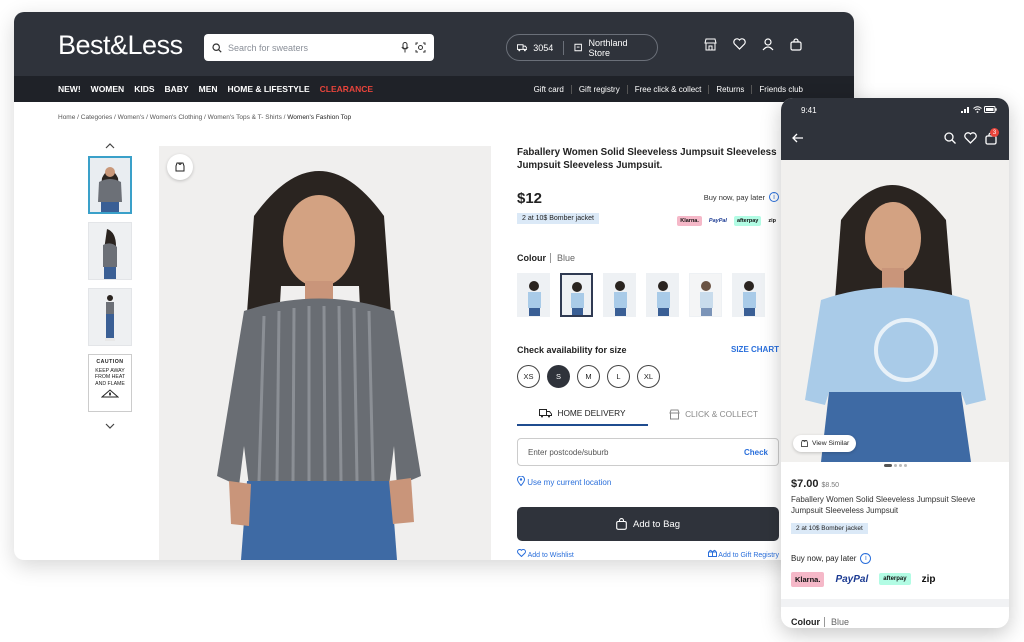  What do you see at coordinates (180, 167) in the screenshot?
I see `view-similar-button` at bounding box center [180, 167].